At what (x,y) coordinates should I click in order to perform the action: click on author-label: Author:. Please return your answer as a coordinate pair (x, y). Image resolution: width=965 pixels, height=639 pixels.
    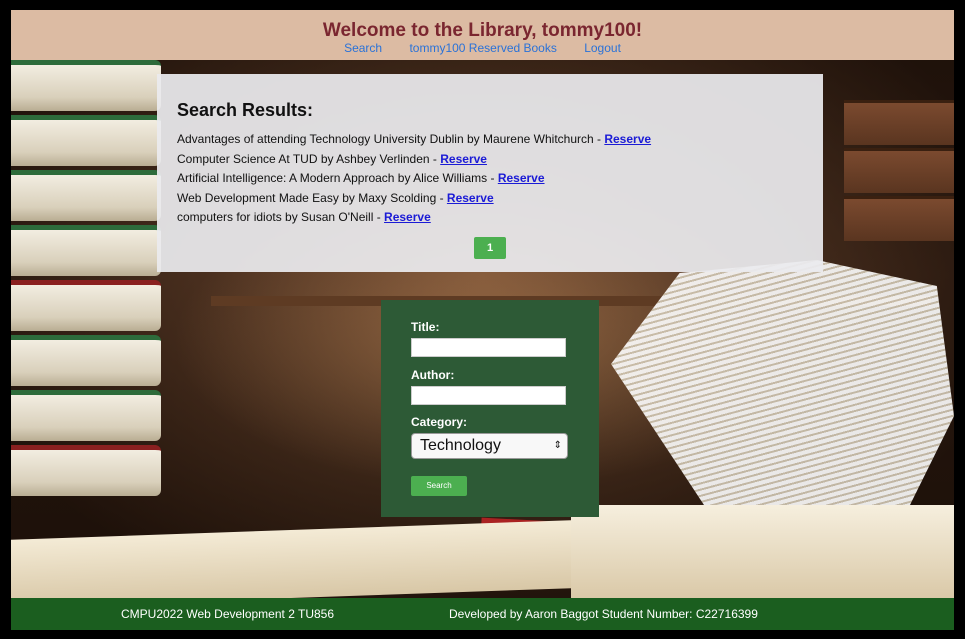
    Looking at the image, I should click on (433, 375).